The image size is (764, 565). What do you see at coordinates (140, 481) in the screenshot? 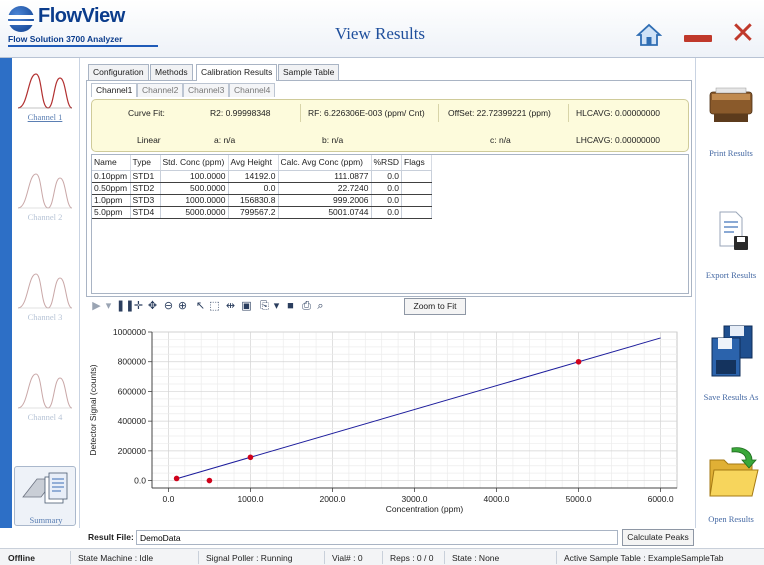
I see `y-tick-label: 0.0` at bounding box center [140, 481].